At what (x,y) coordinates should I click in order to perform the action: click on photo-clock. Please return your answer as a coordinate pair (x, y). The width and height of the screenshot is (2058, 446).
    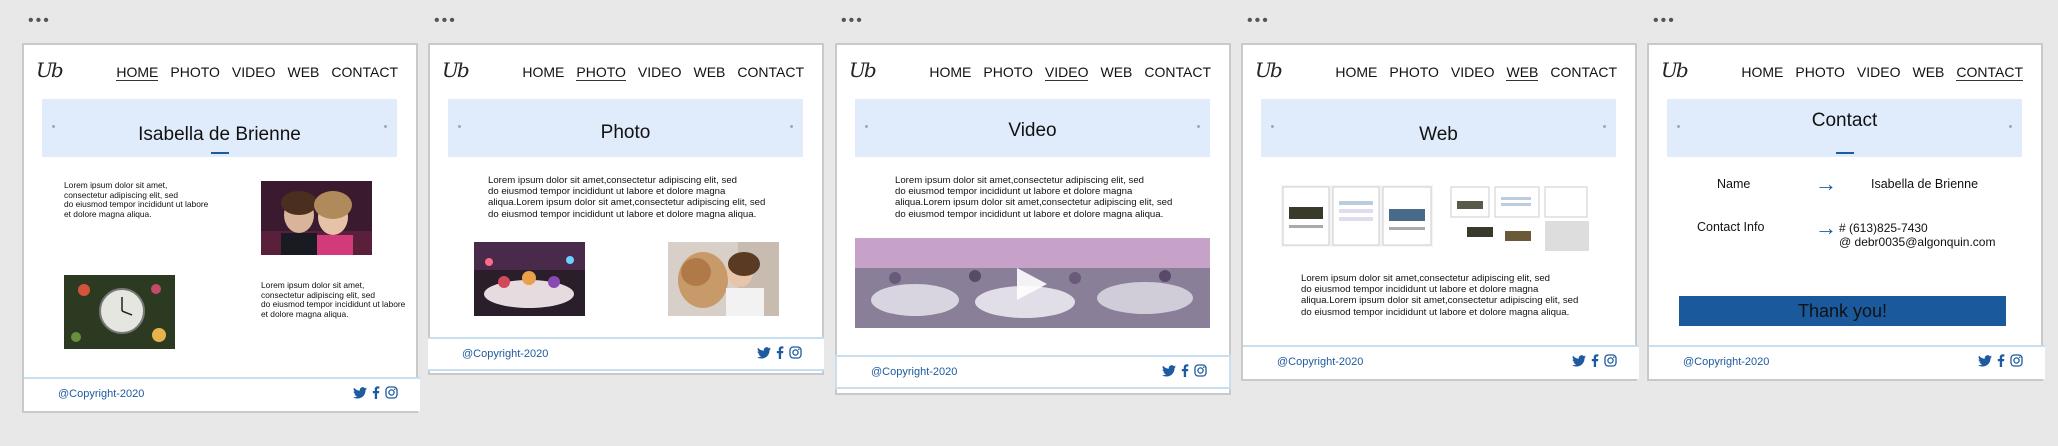
    Looking at the image, I should click on (119, 312).